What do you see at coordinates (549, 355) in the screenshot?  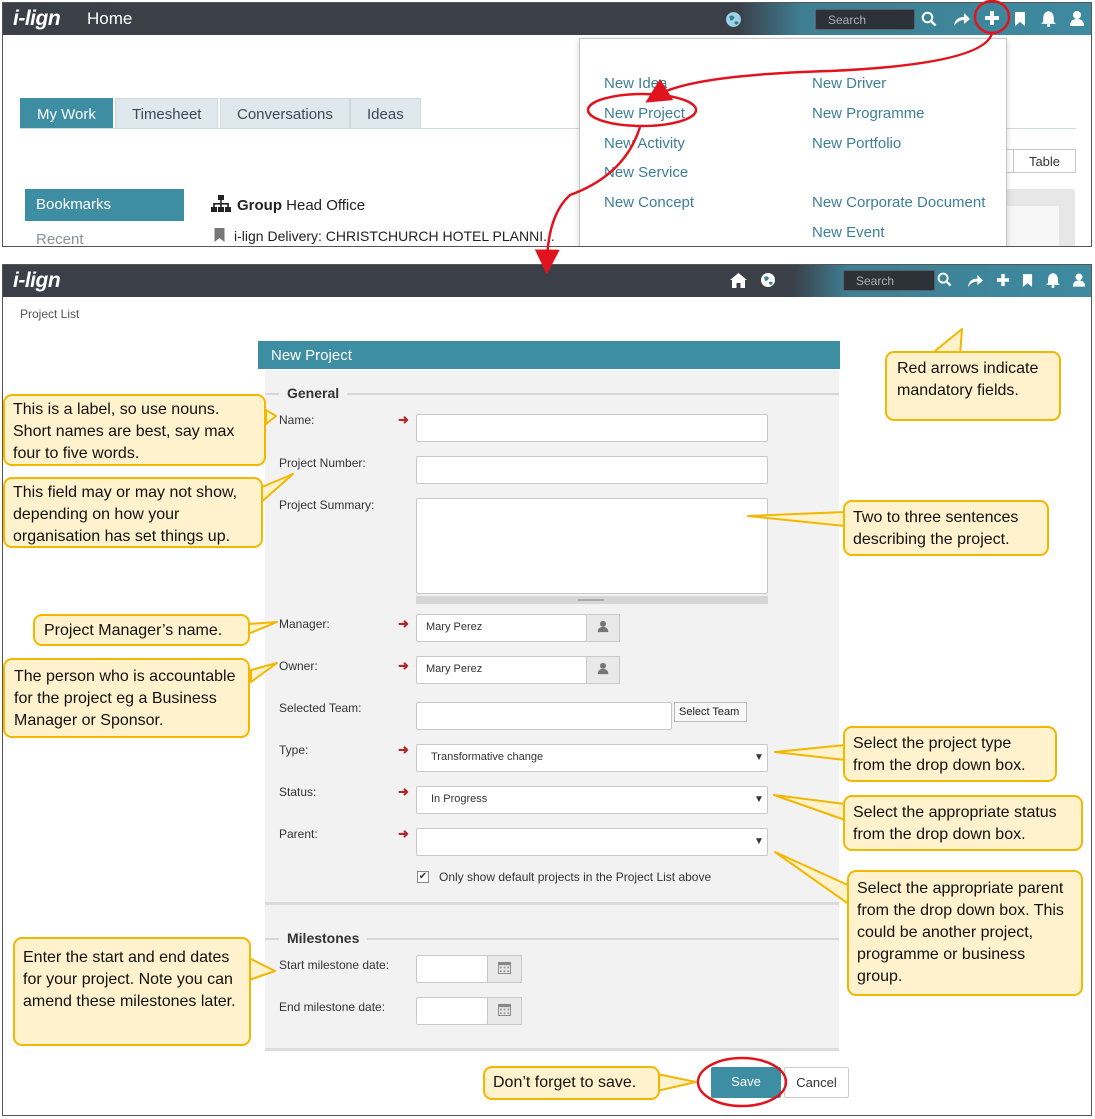 I see `form-title: New Project` at bounding box center [549, 355].